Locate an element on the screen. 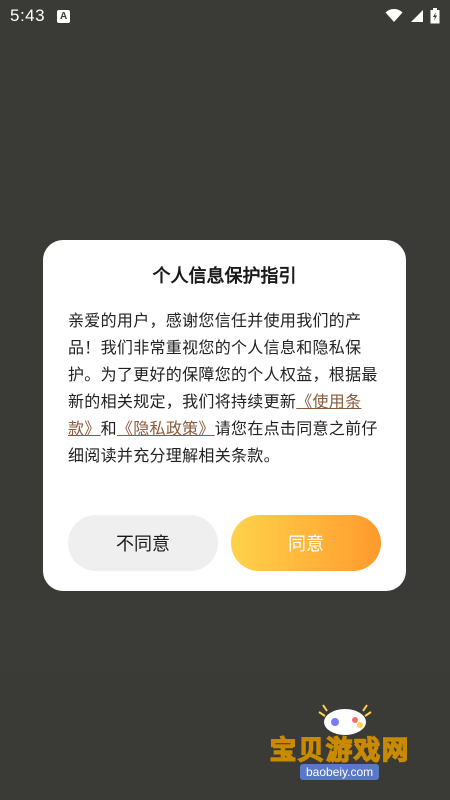 This screenshot has height=800, width=450. signal-icon is located at coordinates (417, 16).